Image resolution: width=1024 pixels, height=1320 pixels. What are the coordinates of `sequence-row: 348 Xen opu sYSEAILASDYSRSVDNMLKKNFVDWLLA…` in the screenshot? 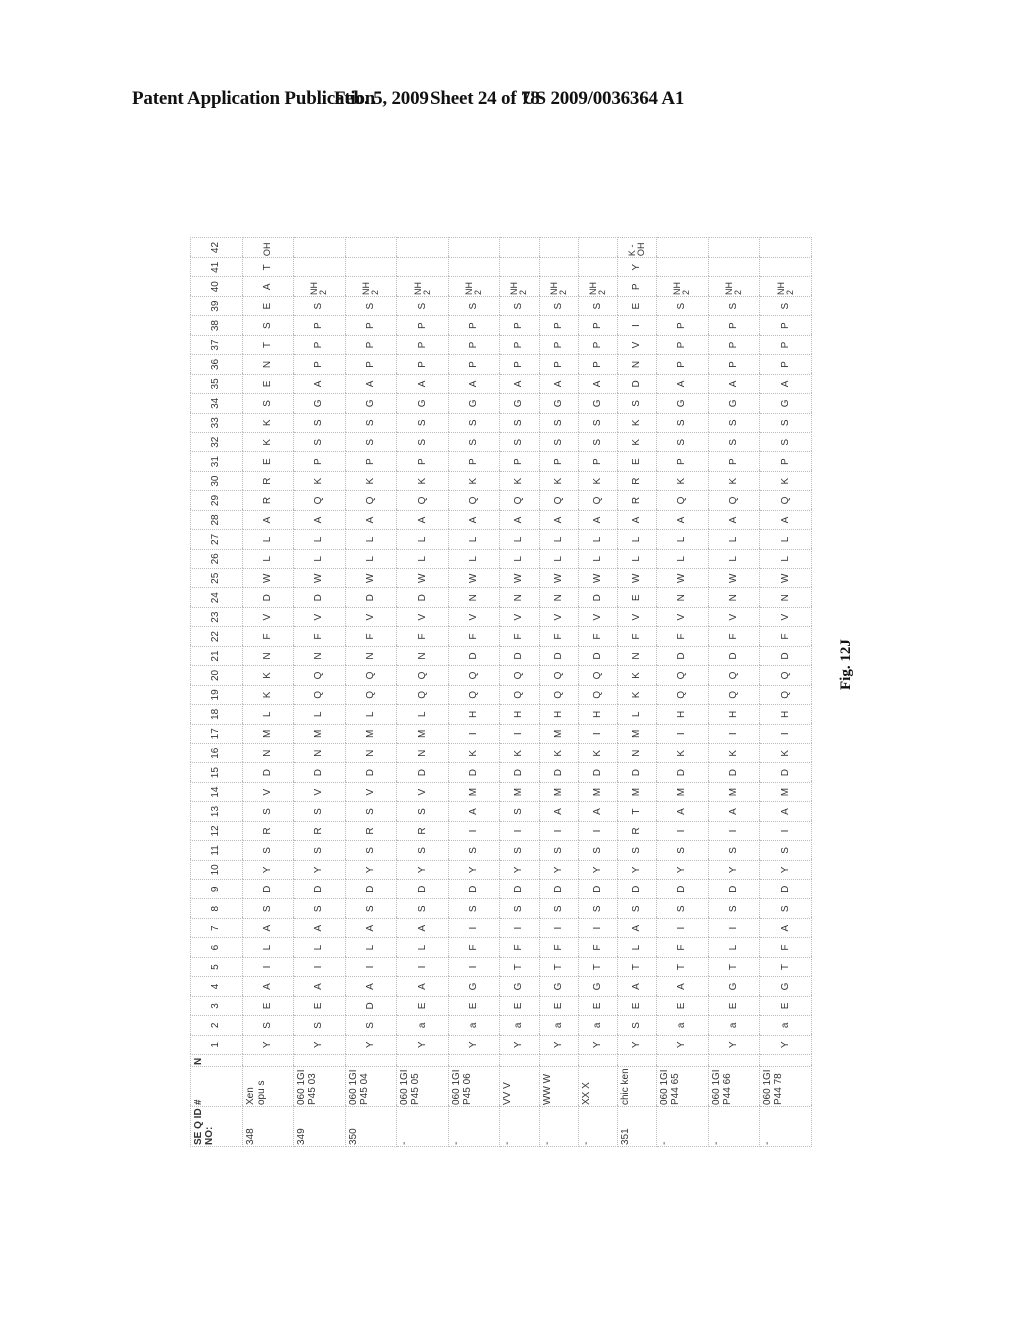 It's located at (268, 692).